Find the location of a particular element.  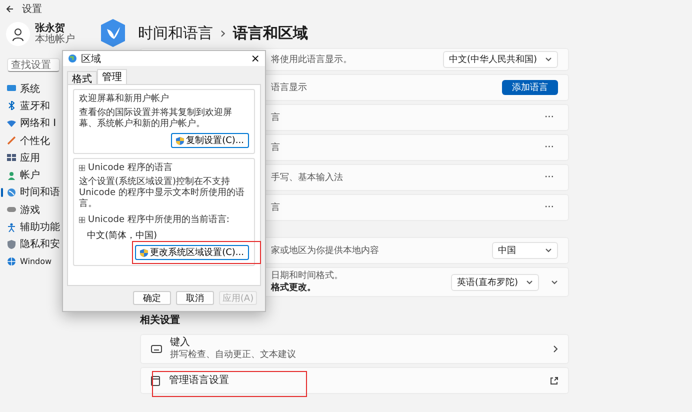

breadcrumb-link: 时间和语言 is located at coordinates (175, 33).